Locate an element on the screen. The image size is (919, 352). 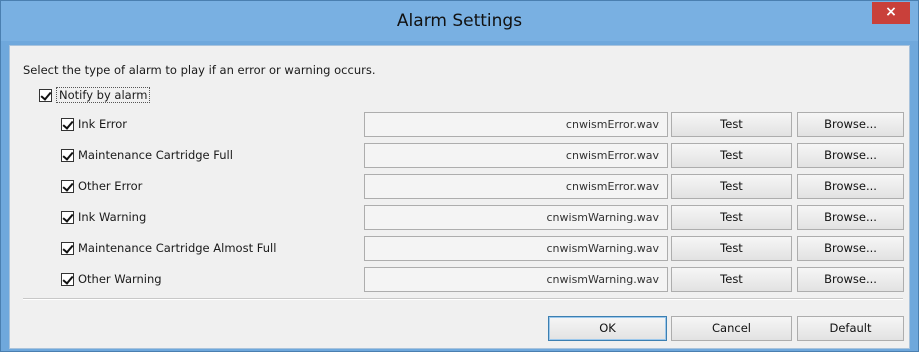
ok-button: OK is located at coordinates (607, 328).